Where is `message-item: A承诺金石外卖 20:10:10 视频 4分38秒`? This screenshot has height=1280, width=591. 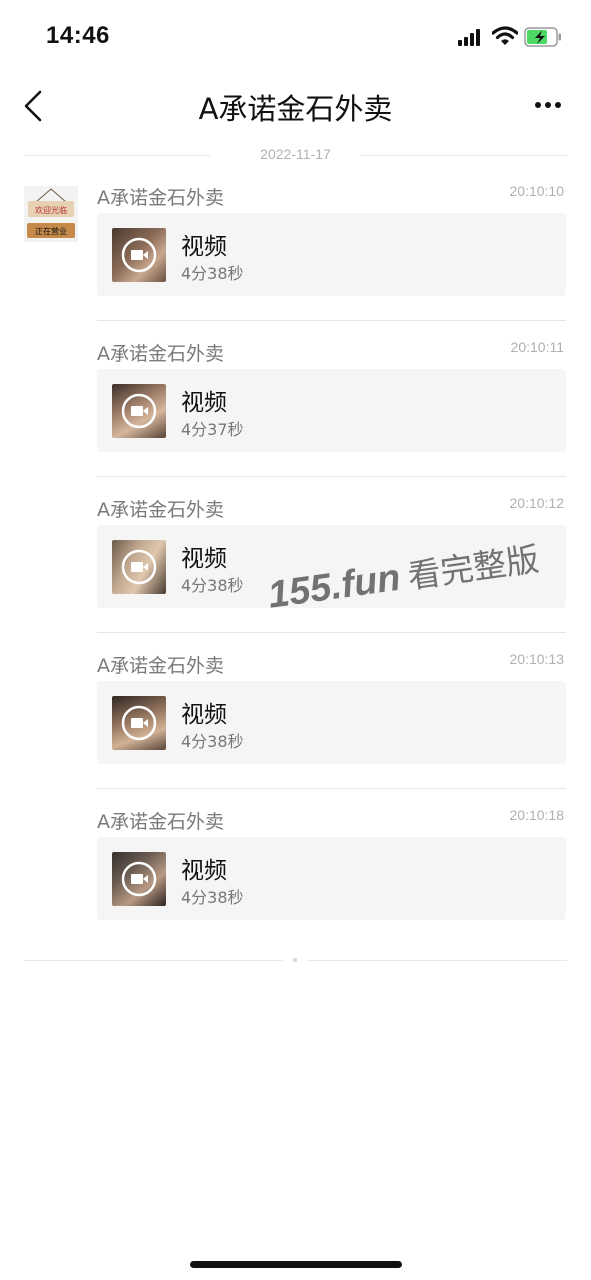 message-item: A承诺金石外卖 20:10:10 视频 4分38秒 is located at coordinates (331, 245).